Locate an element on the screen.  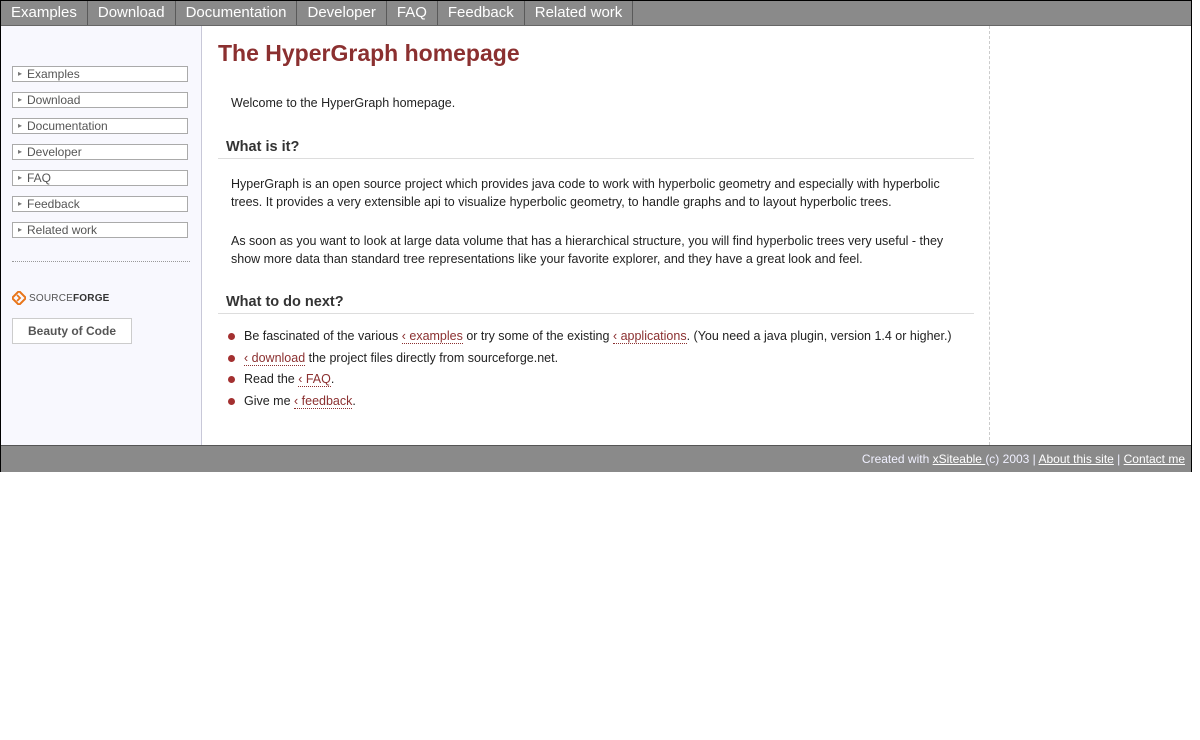
topnav-documentation: Documentation is located at coordinates (237, 13).